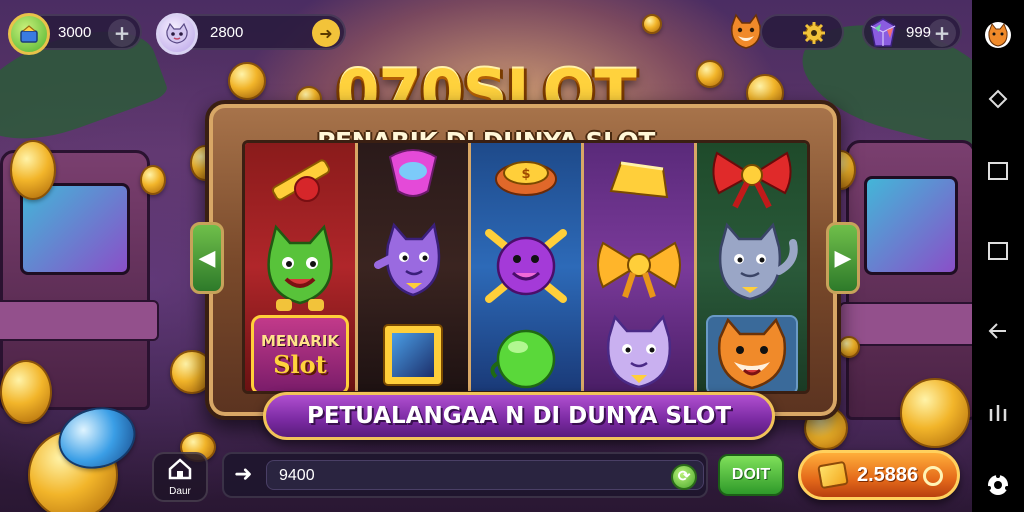 This screenshot has height=512, width=1024. What do you see at coordinates (297, 475) in the screenshot?
I see `bet-amount-value: 9400` at bounding box center [297, 475].